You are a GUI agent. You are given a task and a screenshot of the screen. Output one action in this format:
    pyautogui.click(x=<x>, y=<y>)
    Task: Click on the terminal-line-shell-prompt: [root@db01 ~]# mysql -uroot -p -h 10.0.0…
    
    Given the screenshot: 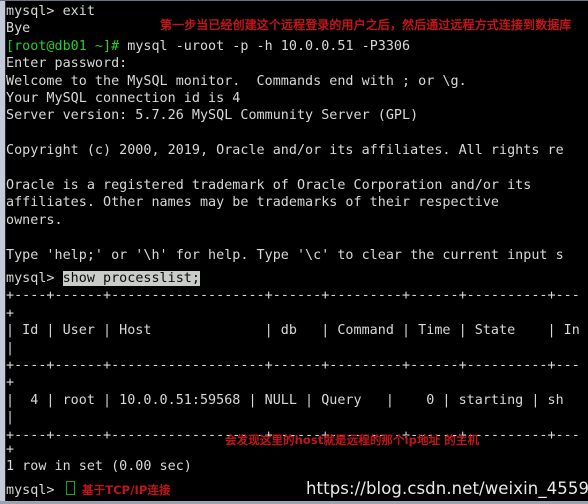 What is the action you would take?
    pyautogui.click(x=208, y=46)
    